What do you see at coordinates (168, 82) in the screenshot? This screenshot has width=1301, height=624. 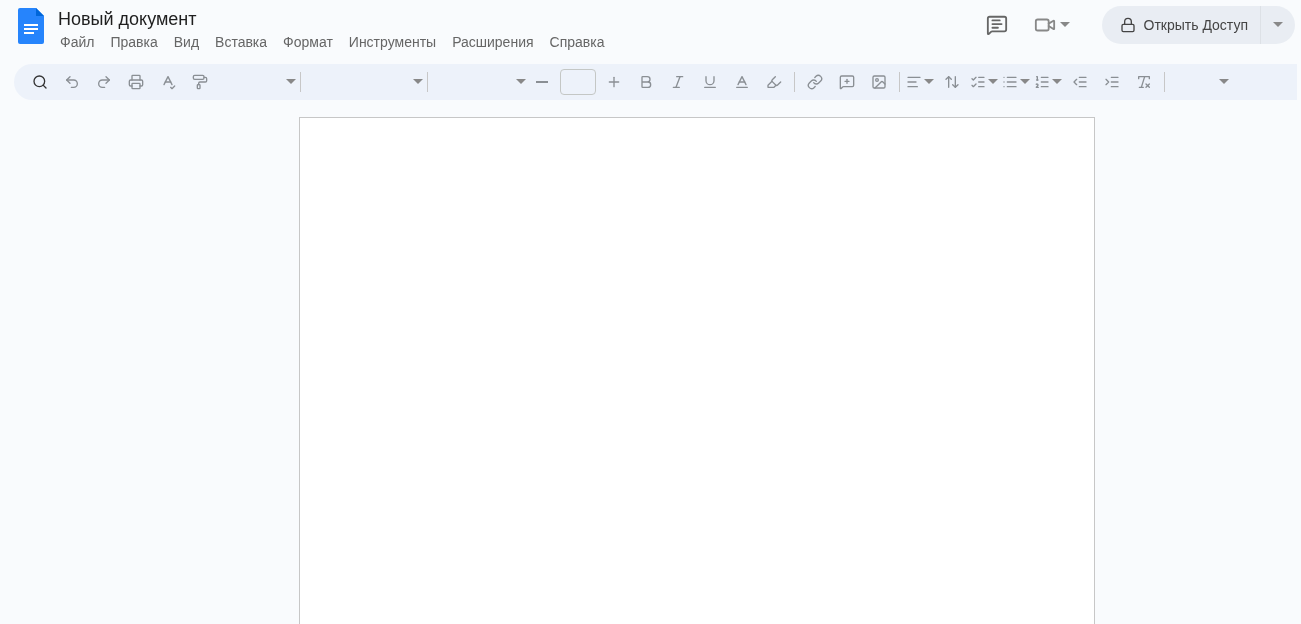 I see `spellcheck-icon` at bounding box center [168, 82].